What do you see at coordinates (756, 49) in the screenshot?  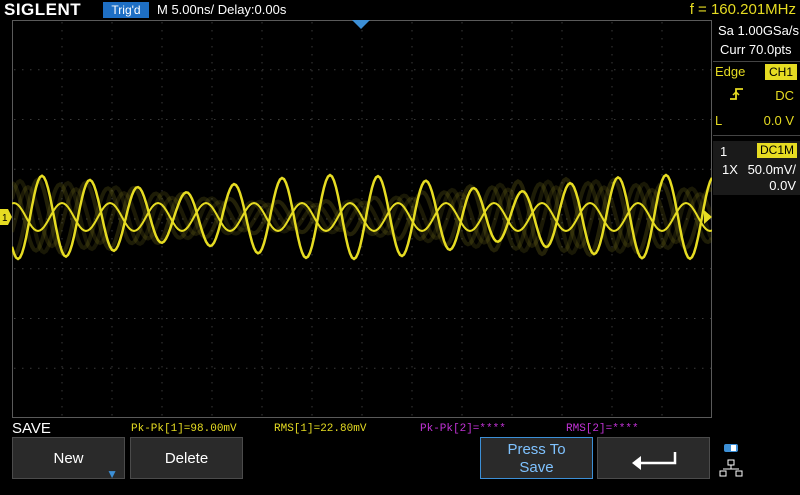 I see `memory-depth: Curr 70.0pts` at bounding box center [756, 49].